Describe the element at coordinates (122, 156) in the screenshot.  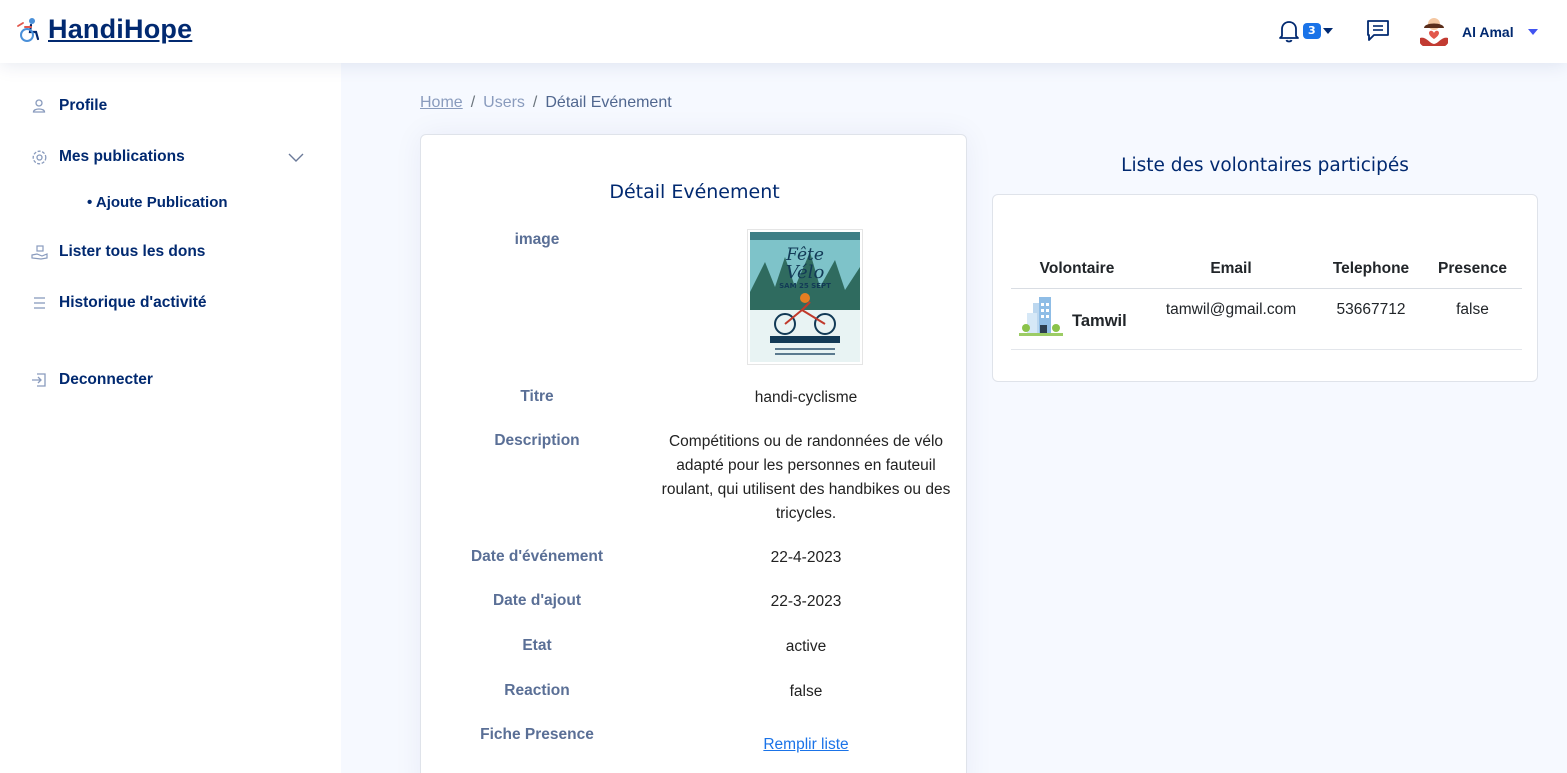
I see `sidebar-item-label: Mes publications` at that location.